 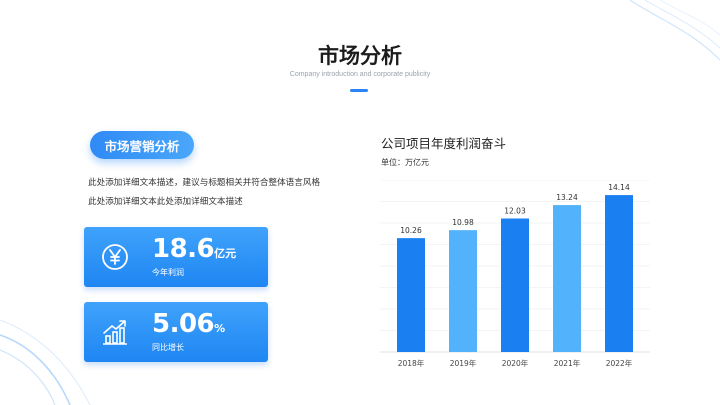 I want to click on growth-chart-icon, so click(x=115, y=332).